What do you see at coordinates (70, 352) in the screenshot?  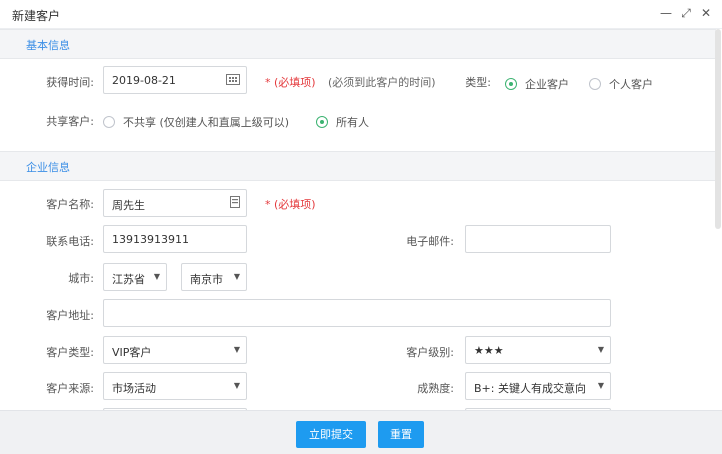 I see `customer-type-label: 客户类型:` at bounding box center [70, 352].